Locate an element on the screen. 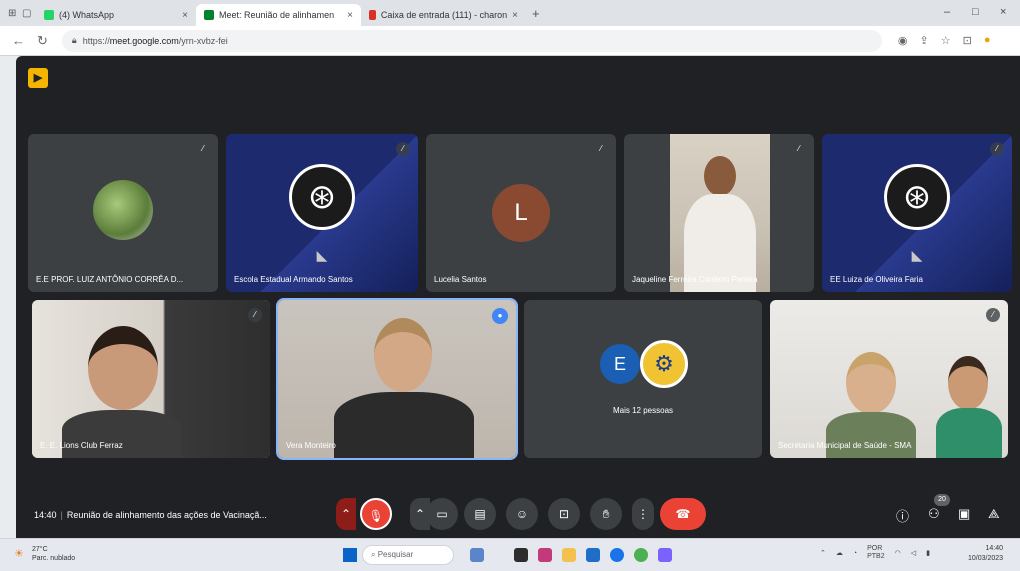  participant-tile-speaking: ● Vera Monteiro is located at coordinates (397, 379).